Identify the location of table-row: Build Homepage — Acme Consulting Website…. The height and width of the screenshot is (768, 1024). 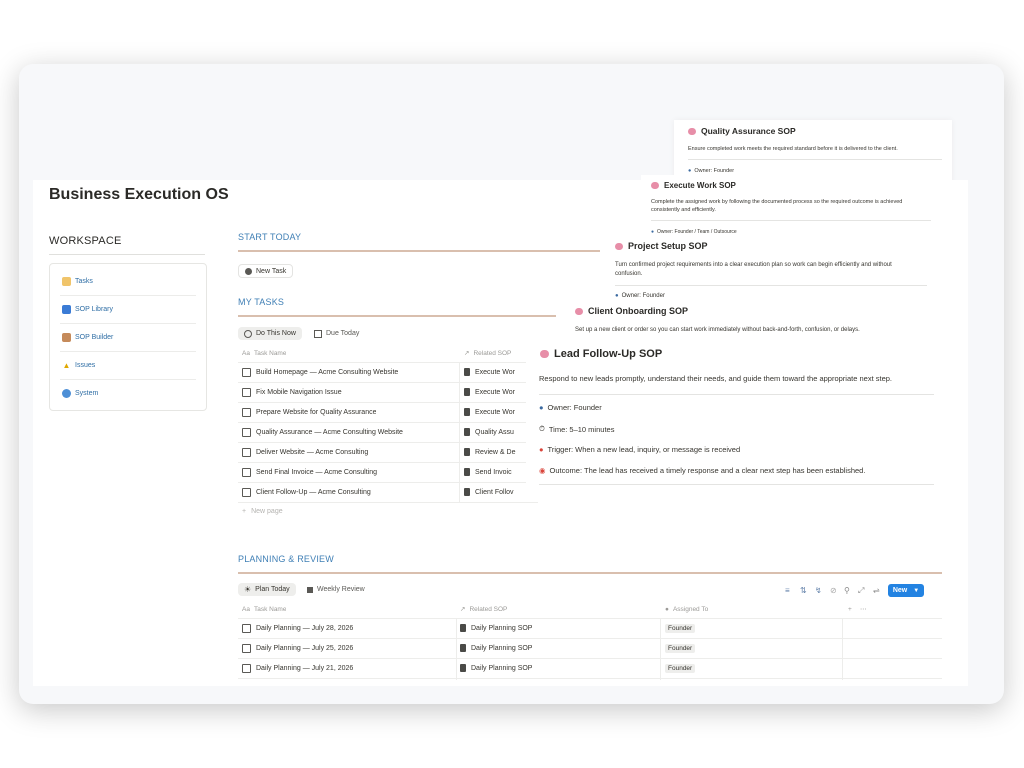
(388, 372).